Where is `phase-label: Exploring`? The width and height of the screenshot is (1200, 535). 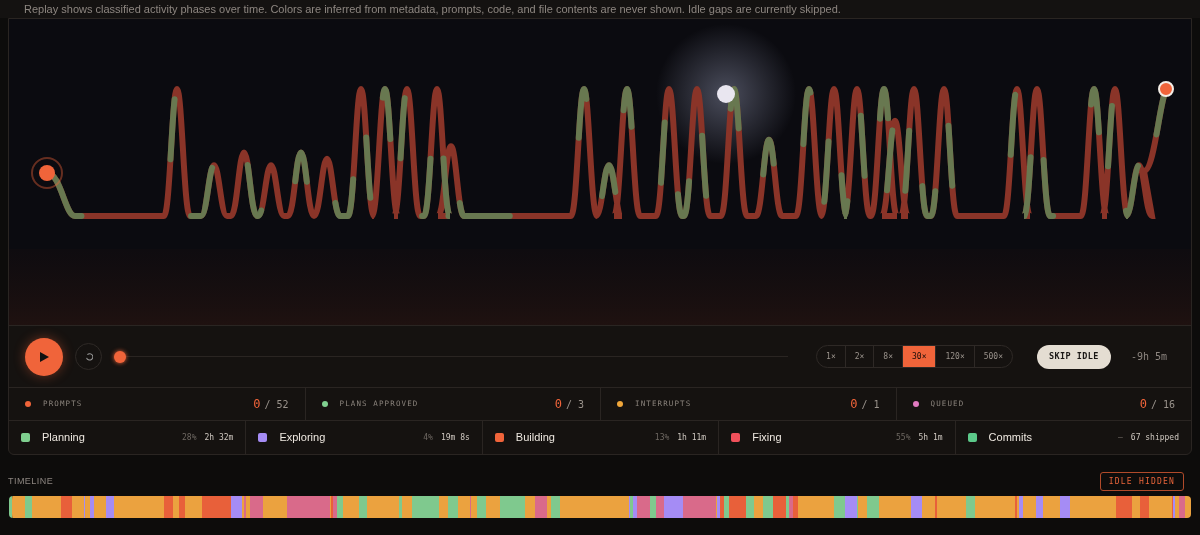
phase-label: Exploring is located at coordinates (302, 438).